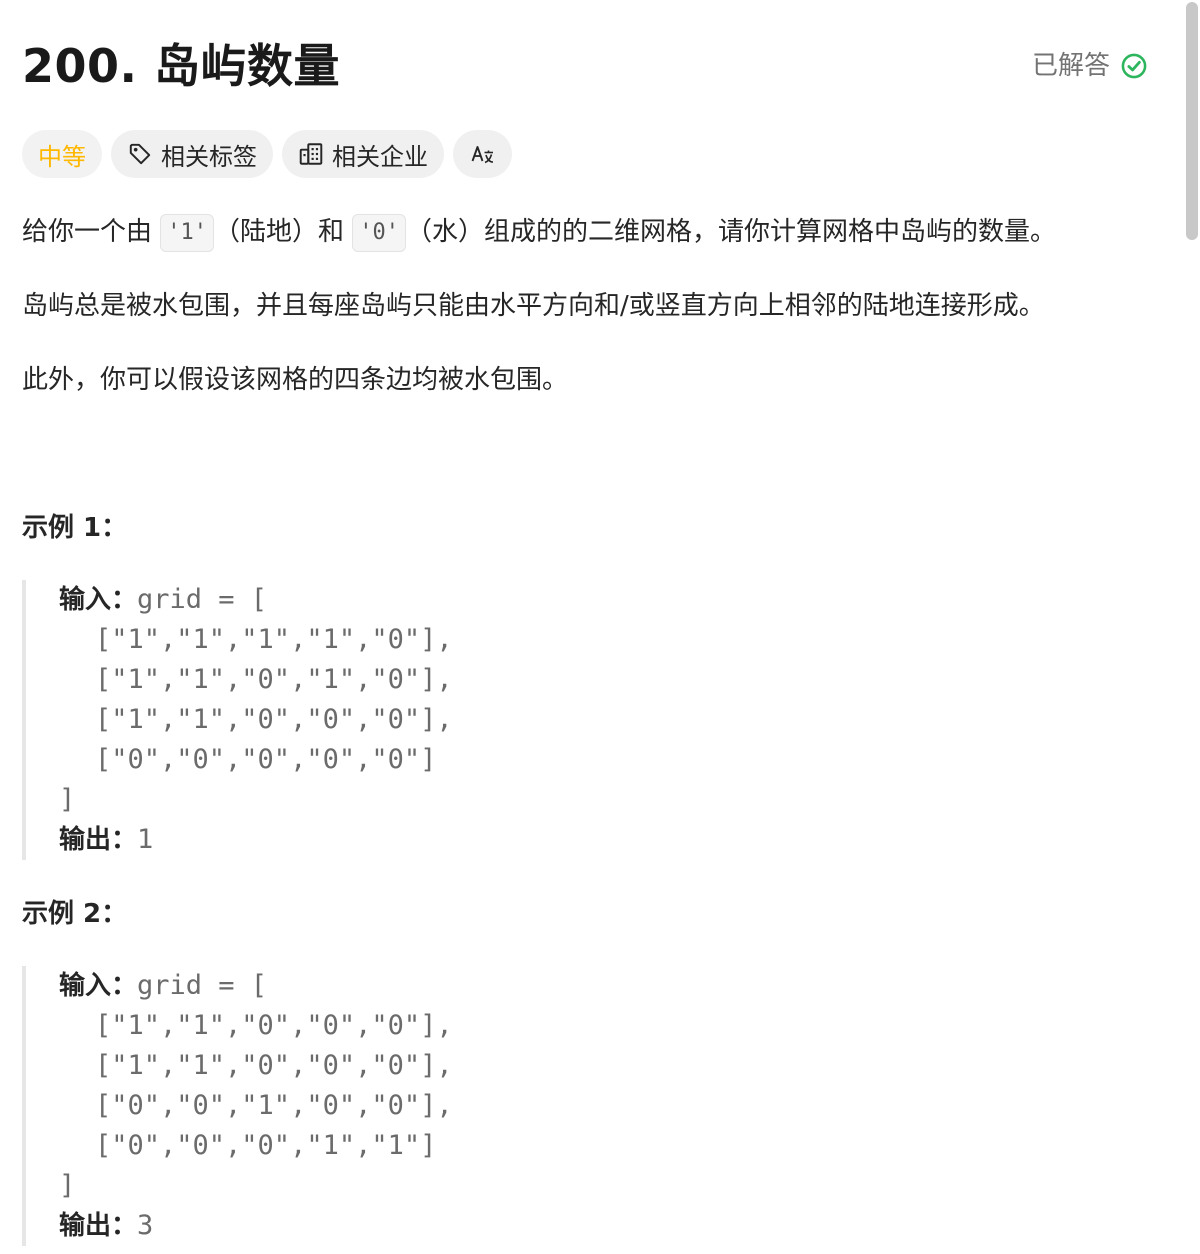 This screenshot has width=1200, height=1254. I want to click on example-1-output-value: 1, so click(145, 839).